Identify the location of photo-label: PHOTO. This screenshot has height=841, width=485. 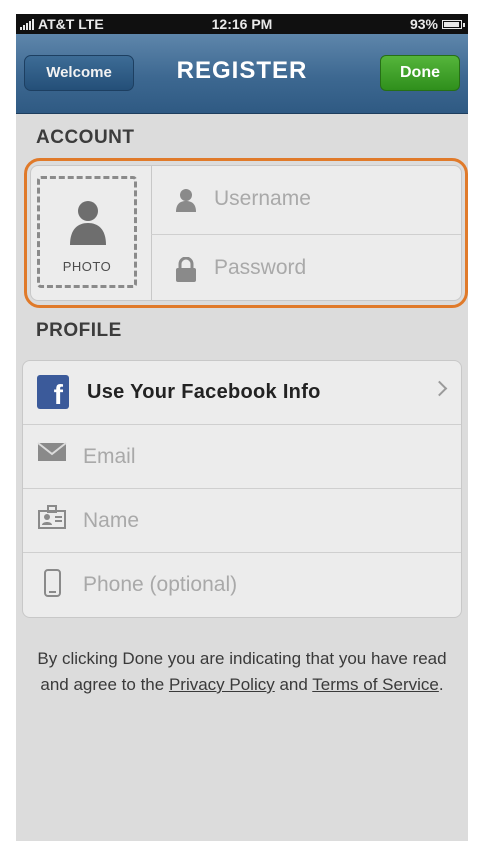
(87, 266).